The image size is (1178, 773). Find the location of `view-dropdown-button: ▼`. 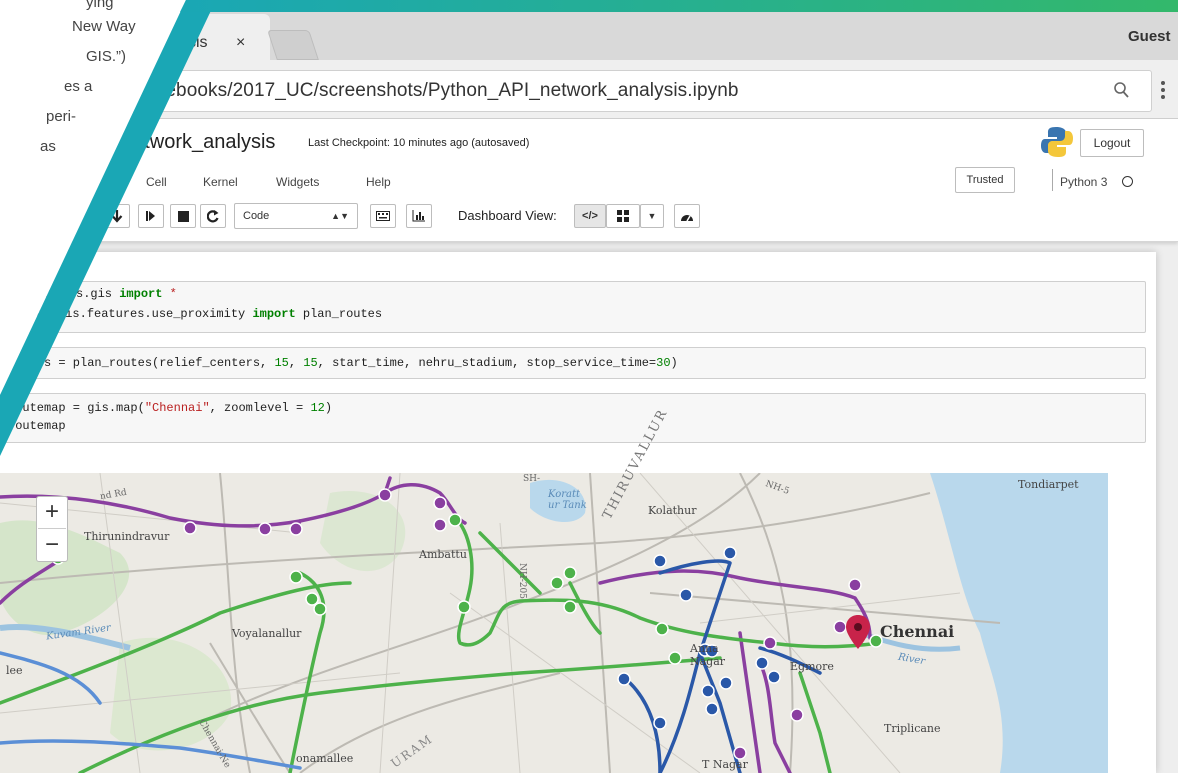

view-dropdown-button: ▼ is located at coordinates (652, 216).